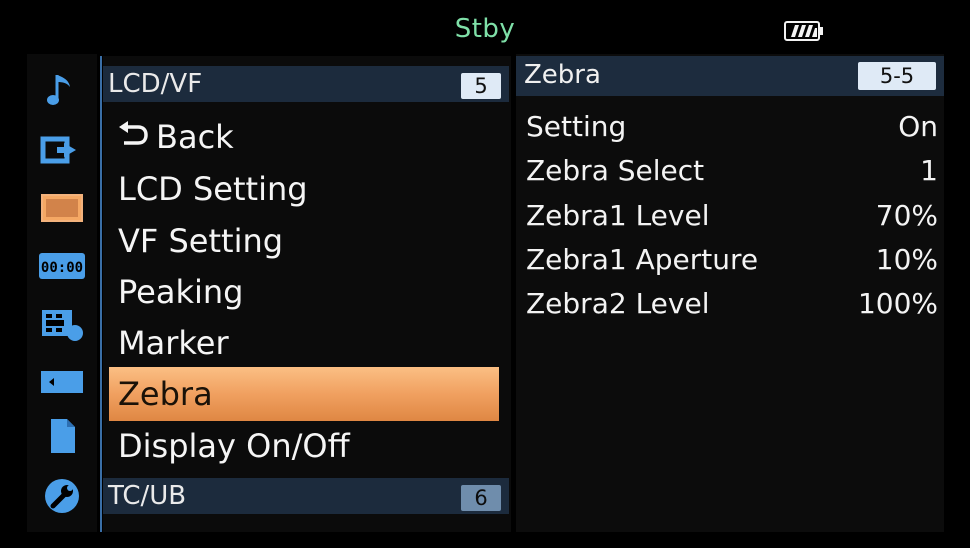 Image resolution: width=970 pixels, height=548 pixels. Describe the element at coordinates (618, 303) in the screenshot. I see `setting-name: Zebra2 Level` at that location.